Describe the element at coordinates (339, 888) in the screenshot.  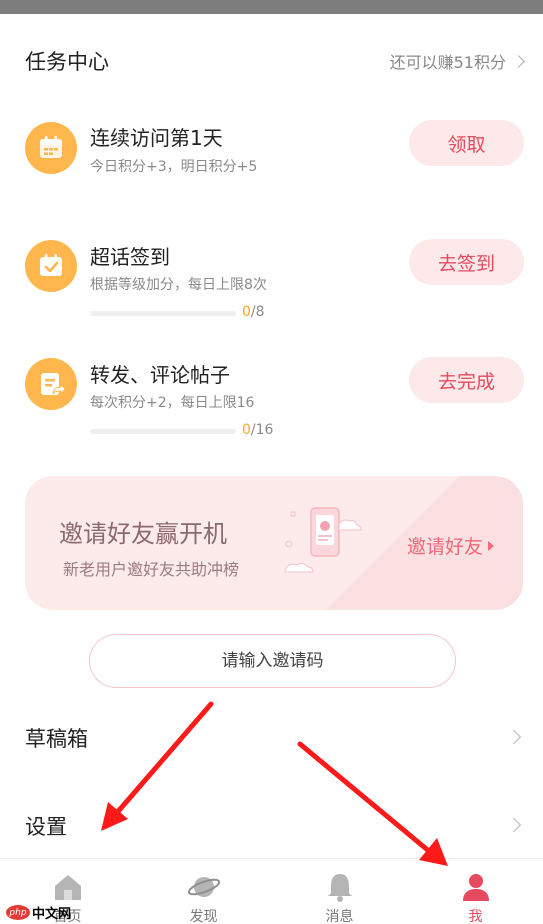
I see `bell-icon` at that location.